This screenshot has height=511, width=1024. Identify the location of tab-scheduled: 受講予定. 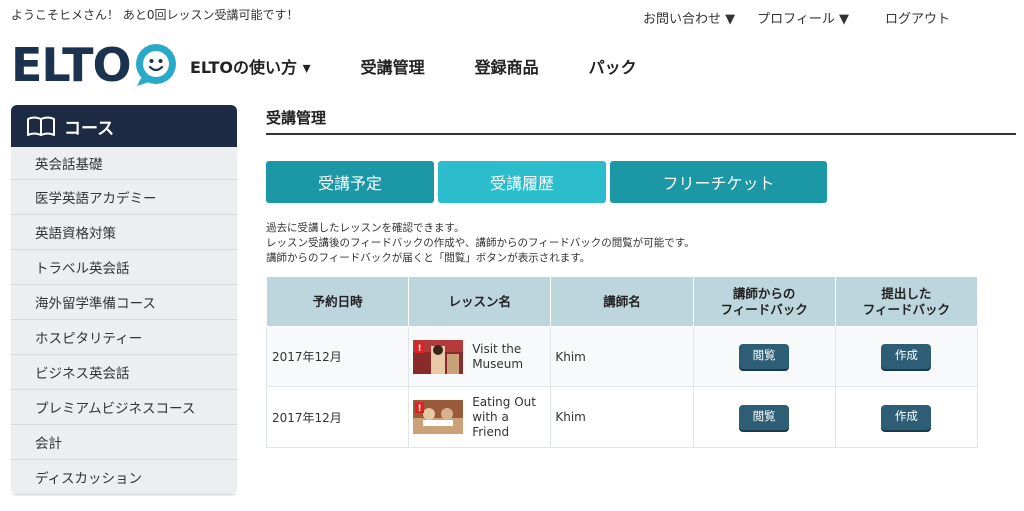
(350, 182).